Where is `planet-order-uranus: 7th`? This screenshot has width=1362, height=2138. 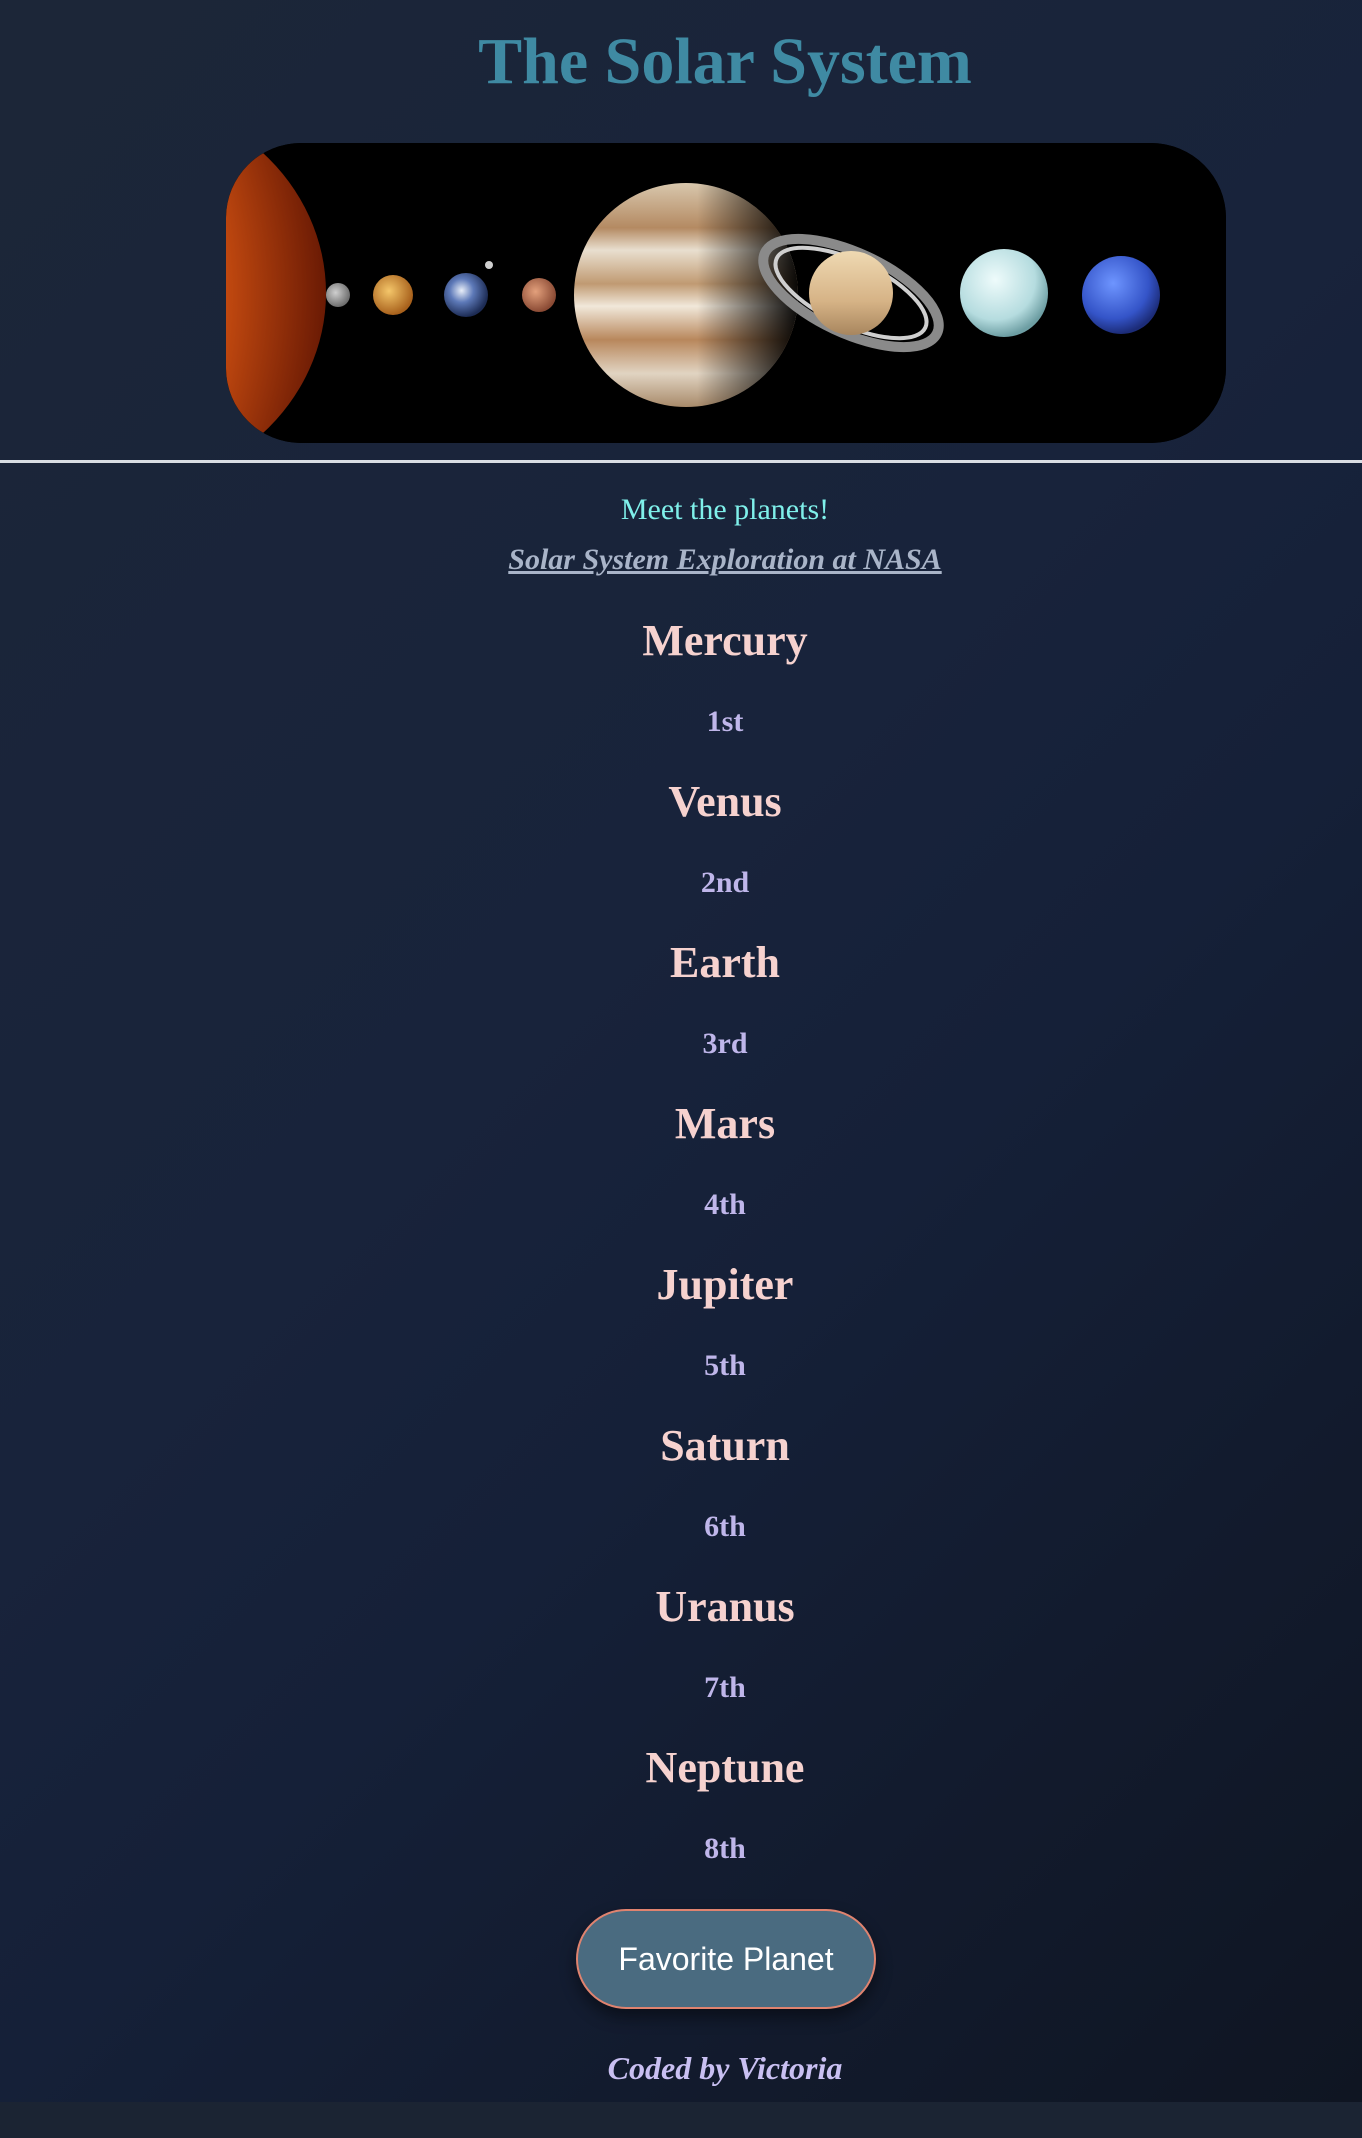 planet-order-uranus: 7th is located at coordinates (725, 1687).